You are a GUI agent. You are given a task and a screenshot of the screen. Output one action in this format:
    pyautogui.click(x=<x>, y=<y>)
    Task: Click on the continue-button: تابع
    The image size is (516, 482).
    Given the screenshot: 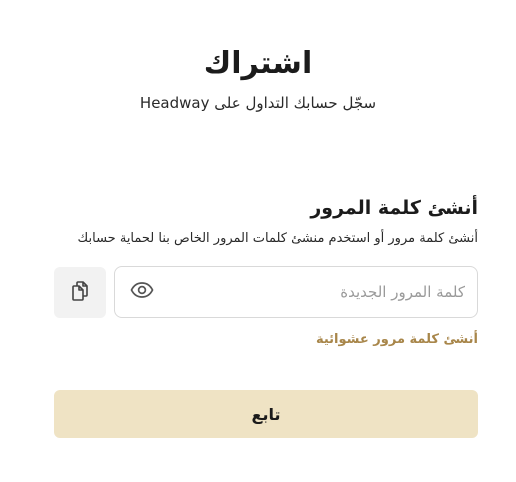 What is the action you would take?
    pyautogui.click(x=266, y=414)
    